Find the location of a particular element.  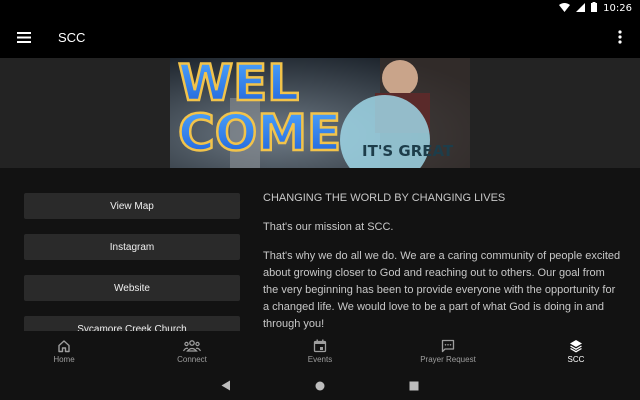

website-button: Website is located at coordinates (132, 288).